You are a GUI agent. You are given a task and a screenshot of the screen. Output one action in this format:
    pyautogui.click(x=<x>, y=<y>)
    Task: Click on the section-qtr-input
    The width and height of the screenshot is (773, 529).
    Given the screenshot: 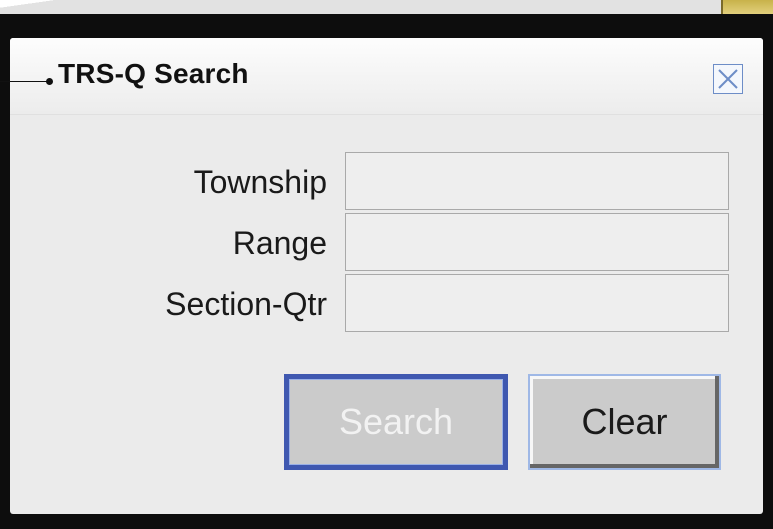 What is the action you would take?
    pyautogui.click(x=537, y=303)
    